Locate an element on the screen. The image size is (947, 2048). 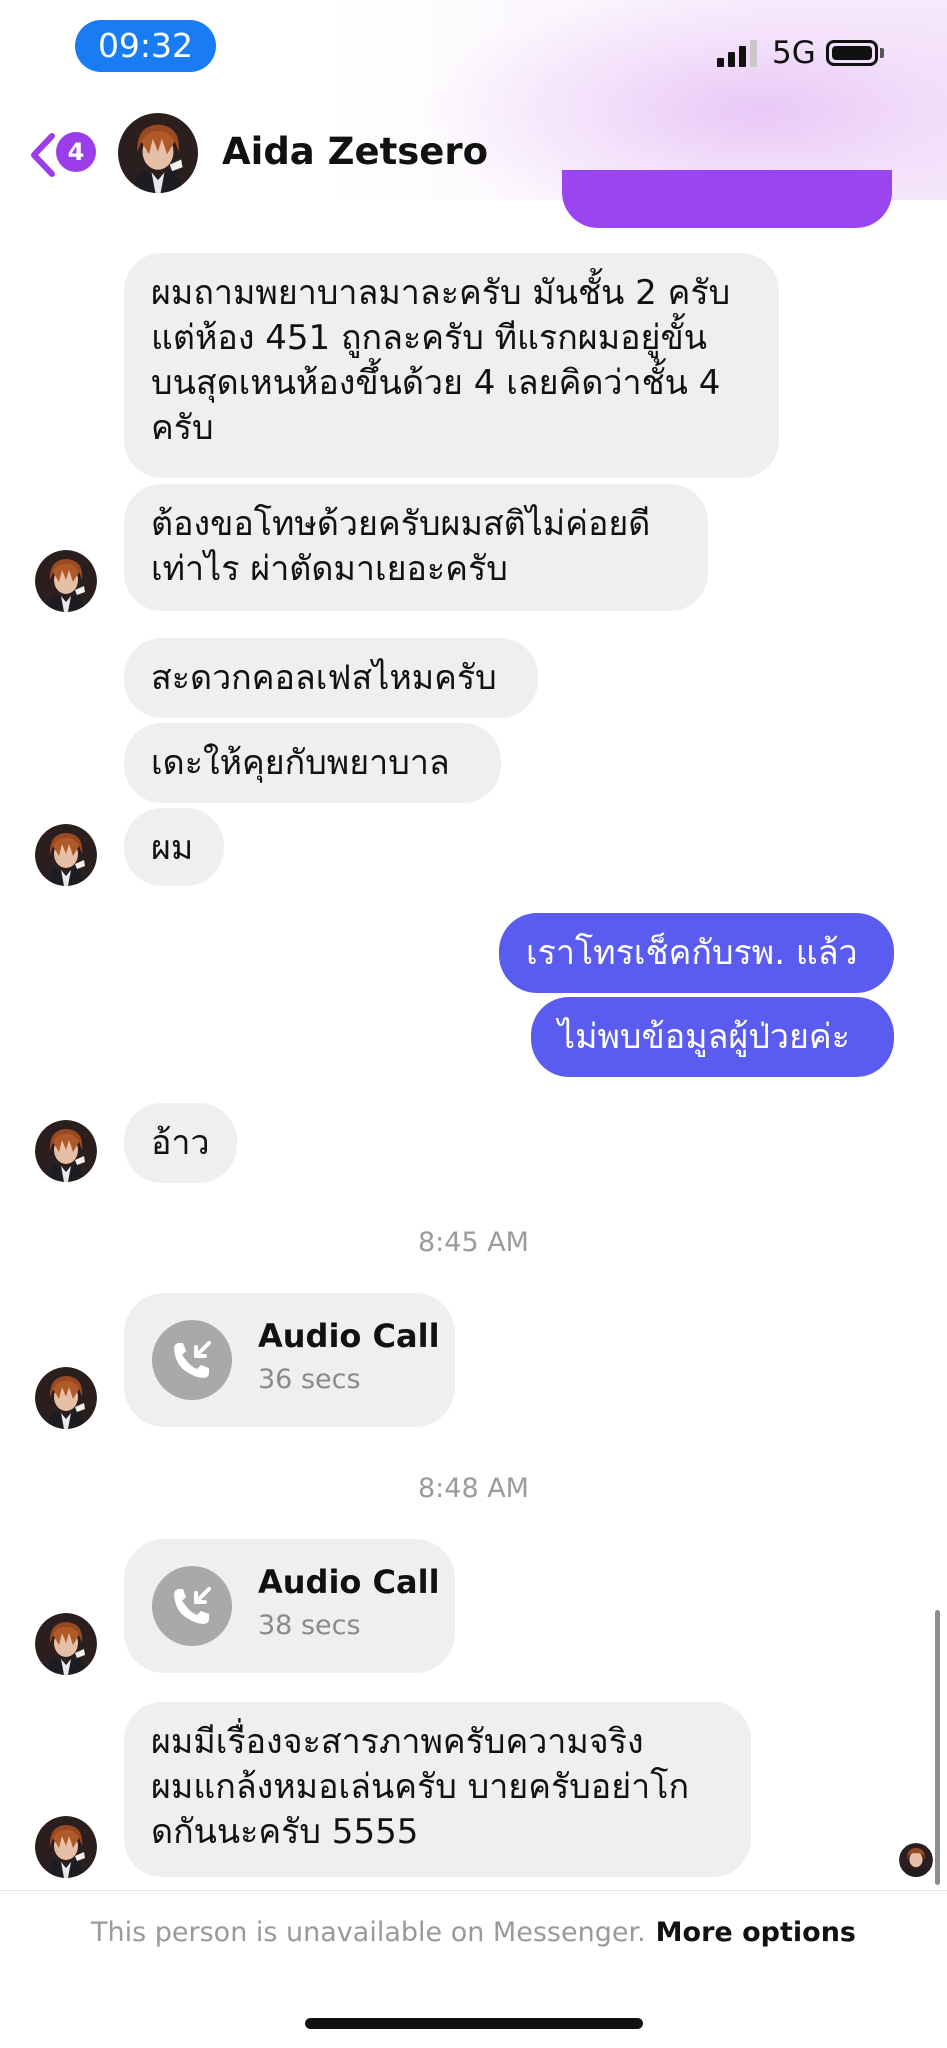
seen-receipt-avatar is located at coordinates (916, 1860).